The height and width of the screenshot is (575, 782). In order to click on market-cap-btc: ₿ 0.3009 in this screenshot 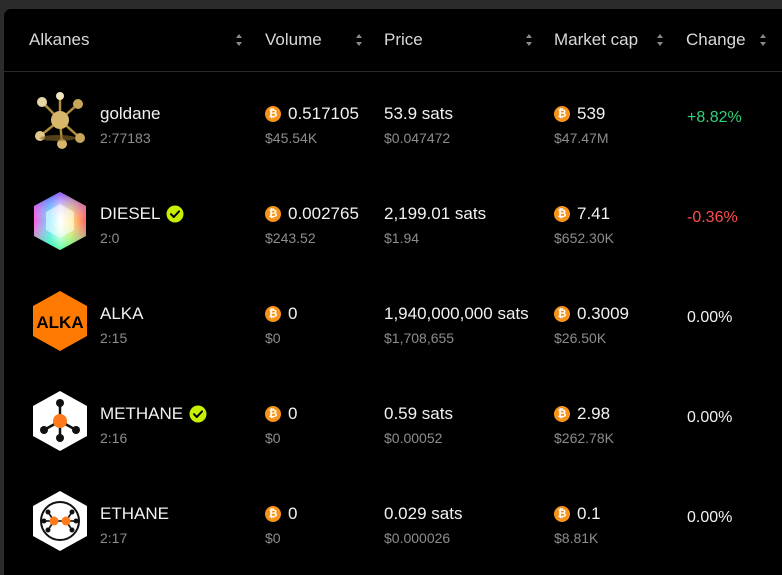, I will do `click(591, 314)`.